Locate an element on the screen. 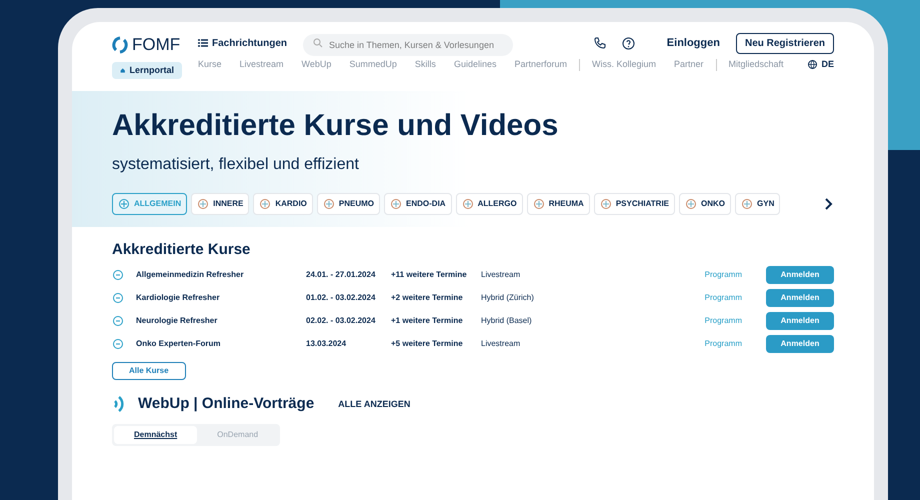  nav-link: Partner is located at coordinates (689, 65).